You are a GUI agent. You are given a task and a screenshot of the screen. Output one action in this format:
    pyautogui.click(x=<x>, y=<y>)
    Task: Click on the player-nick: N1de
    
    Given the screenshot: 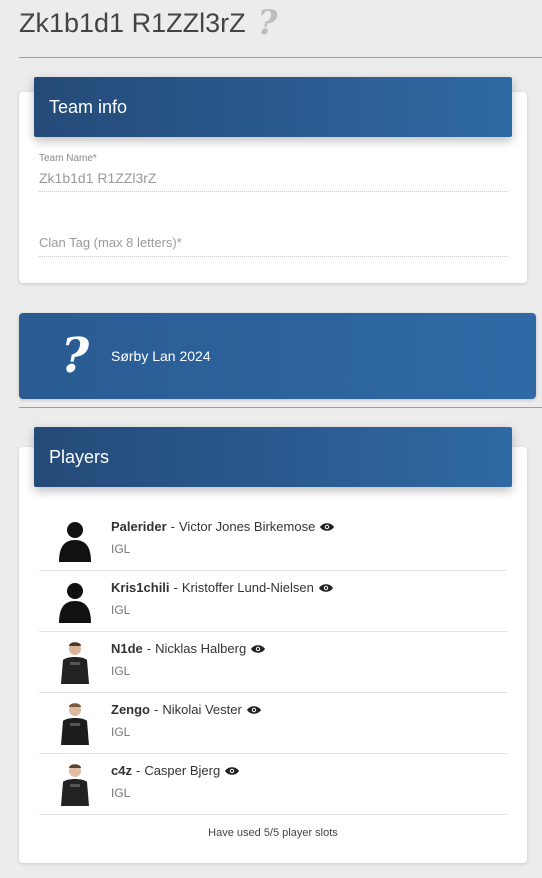 What is the action you would take?
    pyautogui.click(x=127, y=648)
    